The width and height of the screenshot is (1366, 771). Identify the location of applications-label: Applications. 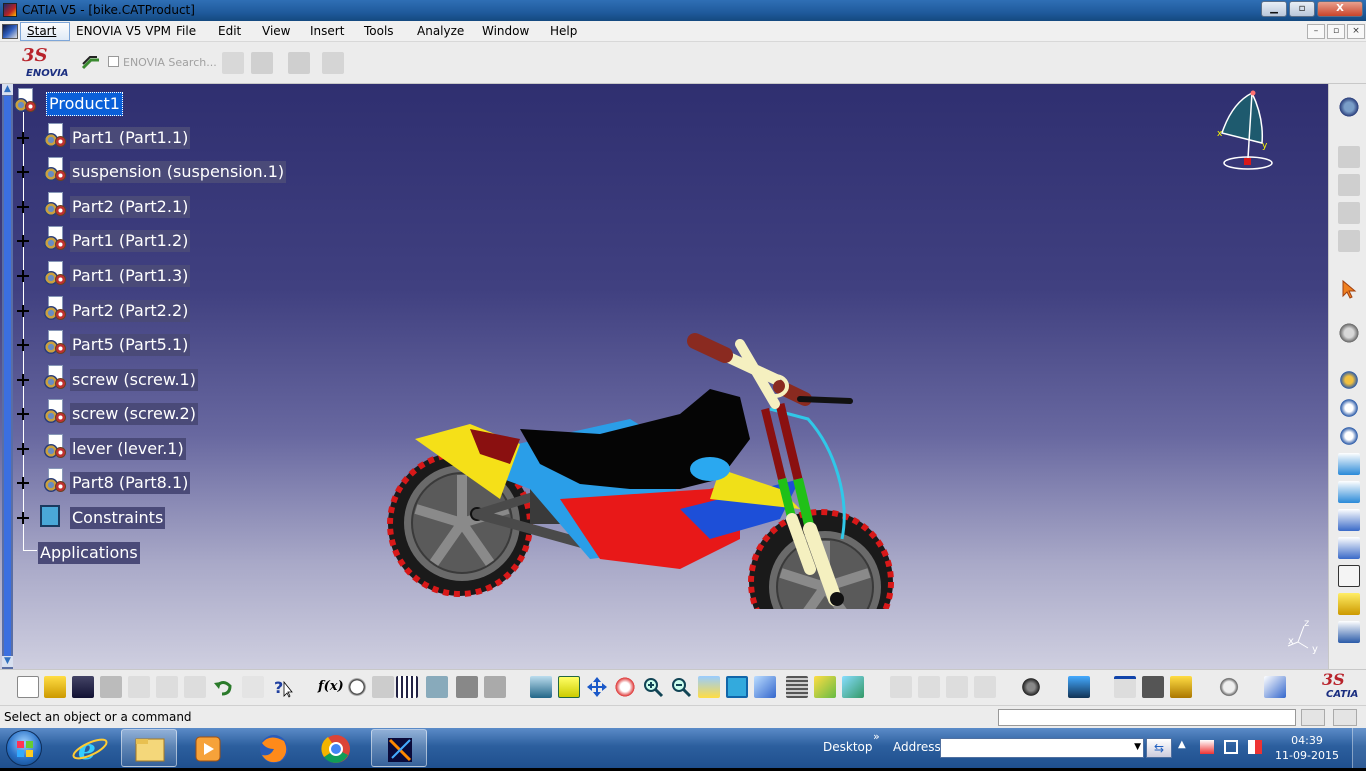
(89, 553).